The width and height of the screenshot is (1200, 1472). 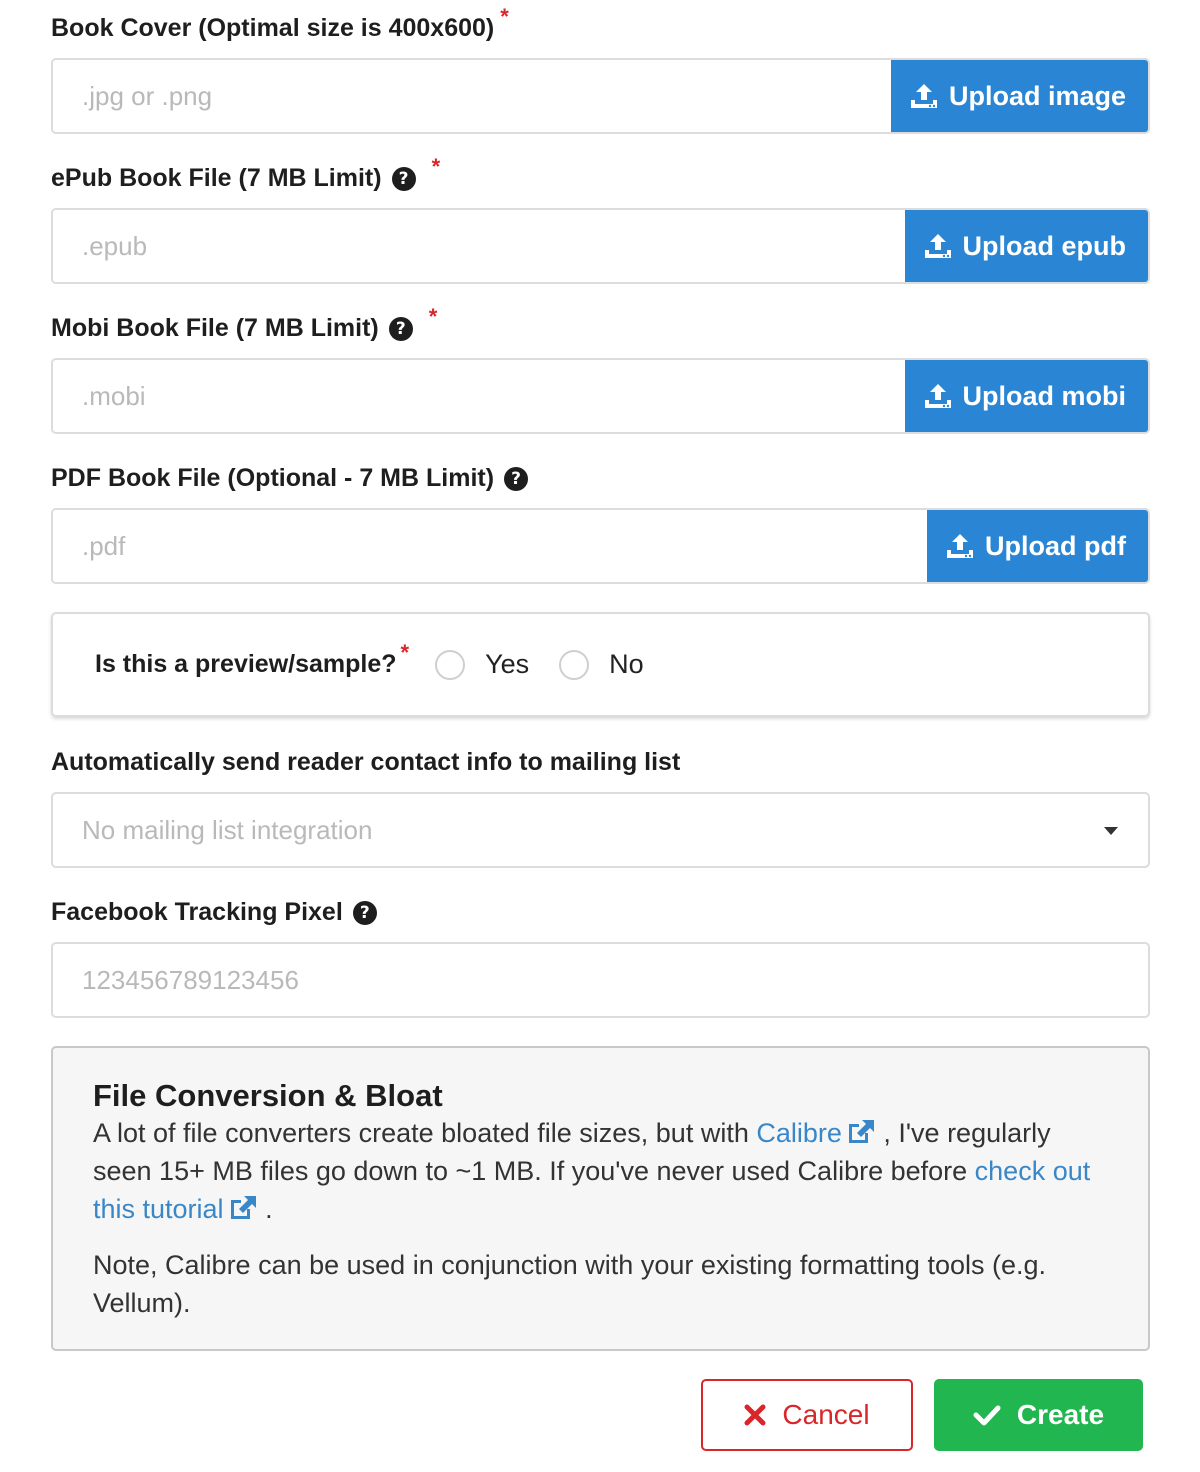 I want to click on cancel-button: Cancel, so click(x=807, y=1415).